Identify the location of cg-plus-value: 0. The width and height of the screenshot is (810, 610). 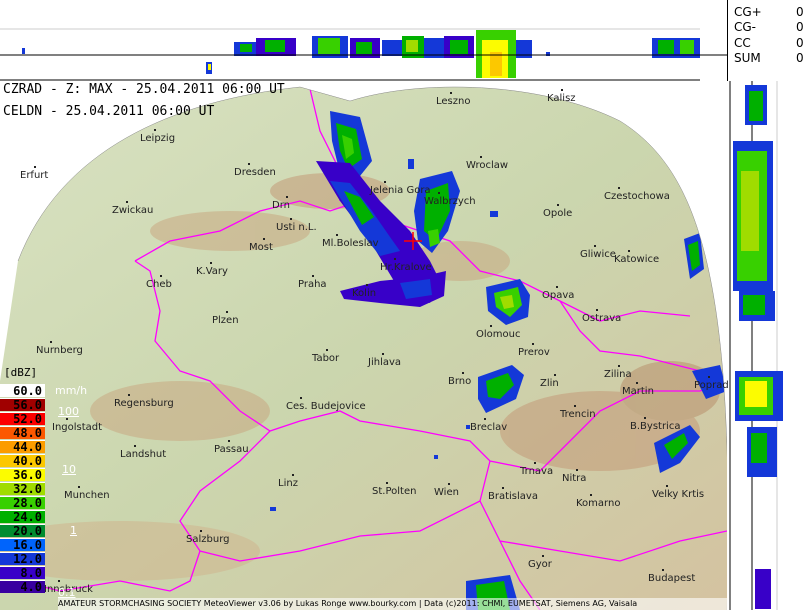
(800, 12).